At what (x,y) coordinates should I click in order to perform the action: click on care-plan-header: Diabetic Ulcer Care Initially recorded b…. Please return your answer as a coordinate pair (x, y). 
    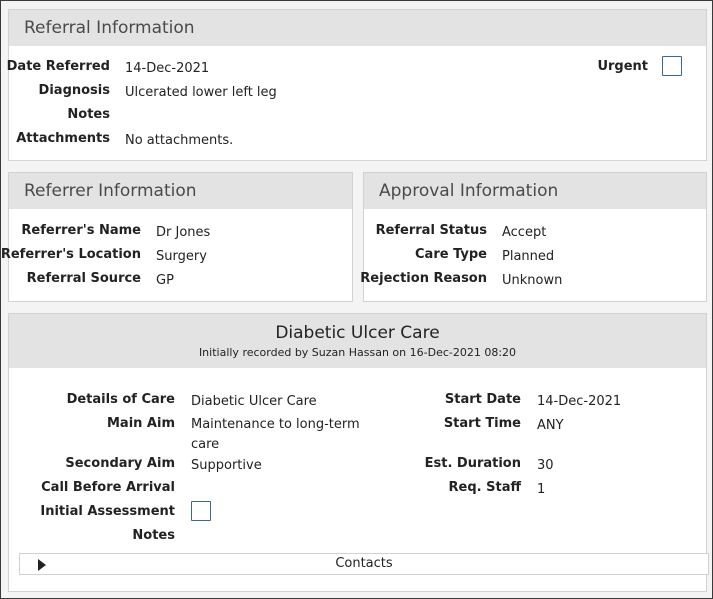
    Looking at the image, I should click on (357, 341).